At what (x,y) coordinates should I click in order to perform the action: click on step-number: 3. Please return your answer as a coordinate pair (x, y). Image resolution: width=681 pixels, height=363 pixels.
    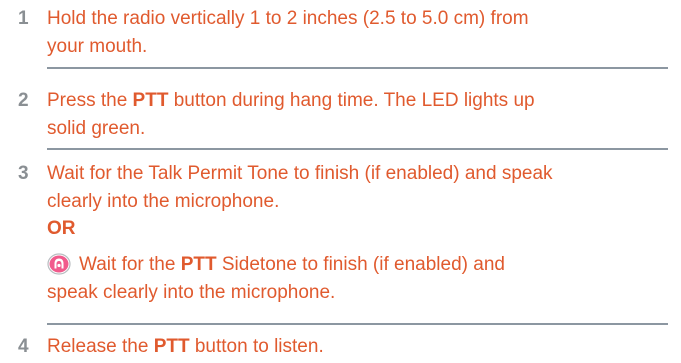
    Looking at the image, I should click on (23, 173).